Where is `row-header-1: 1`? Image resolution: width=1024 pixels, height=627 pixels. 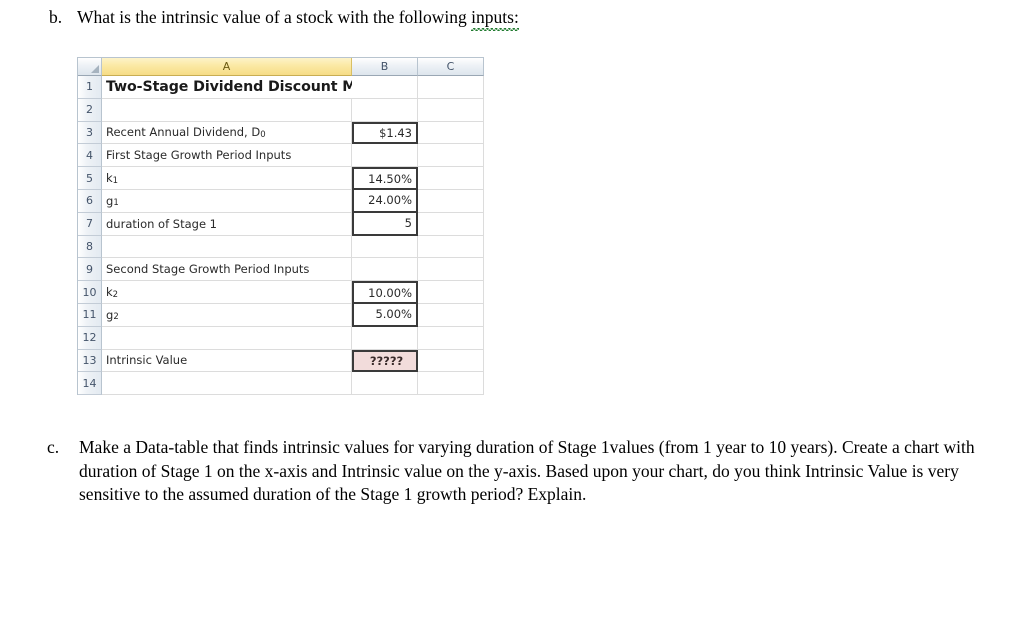
row-header-1: 1 is located at coordinates (90, 87).